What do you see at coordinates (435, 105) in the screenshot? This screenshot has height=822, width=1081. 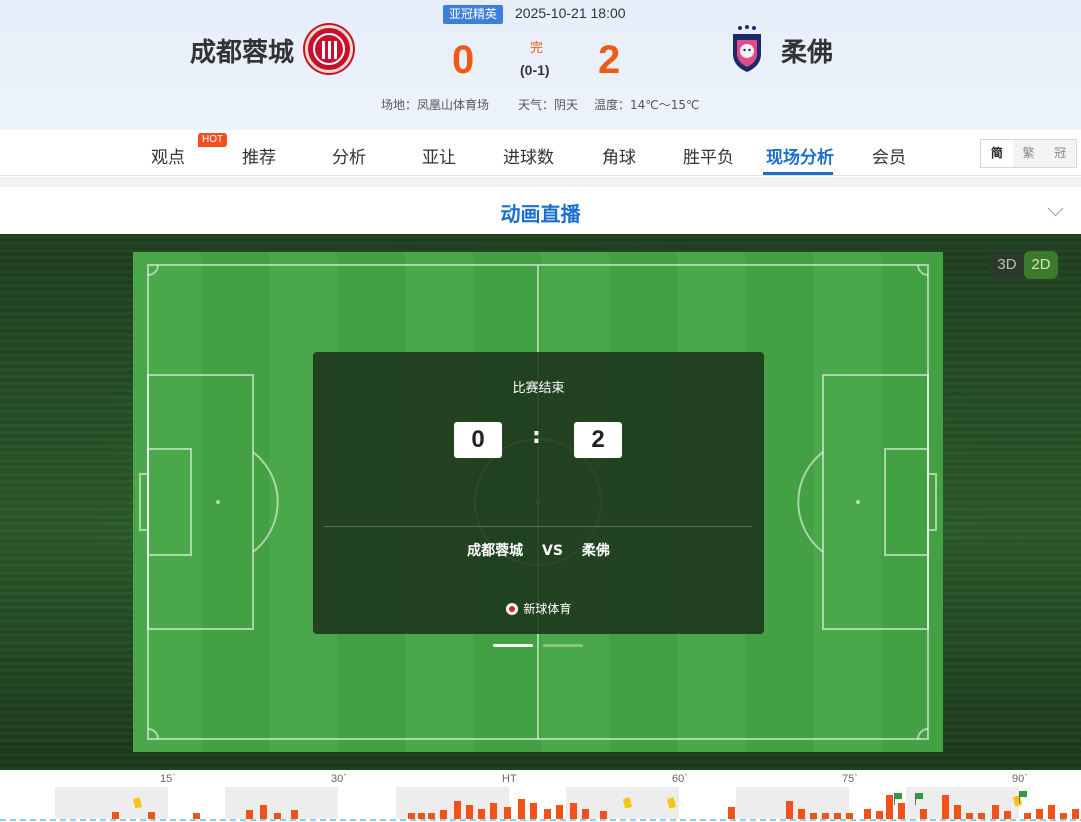 I see `venue-info: 场地：凤凰山体育场` at bounding box center [435, 105].